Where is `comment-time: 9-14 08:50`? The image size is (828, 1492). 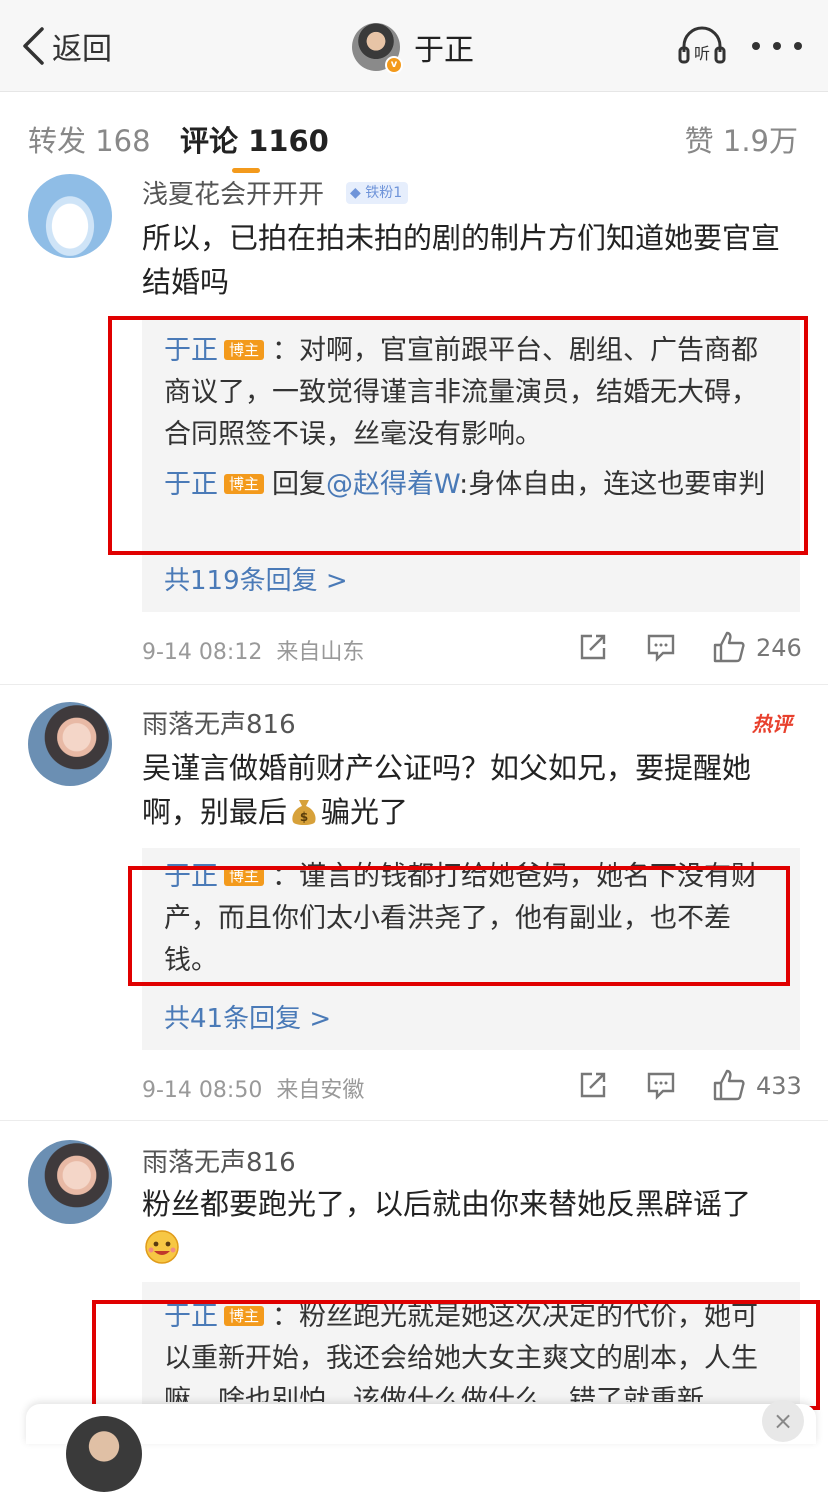
comment-time: 9-14 08:50 is located at coordinates (202, 1090).